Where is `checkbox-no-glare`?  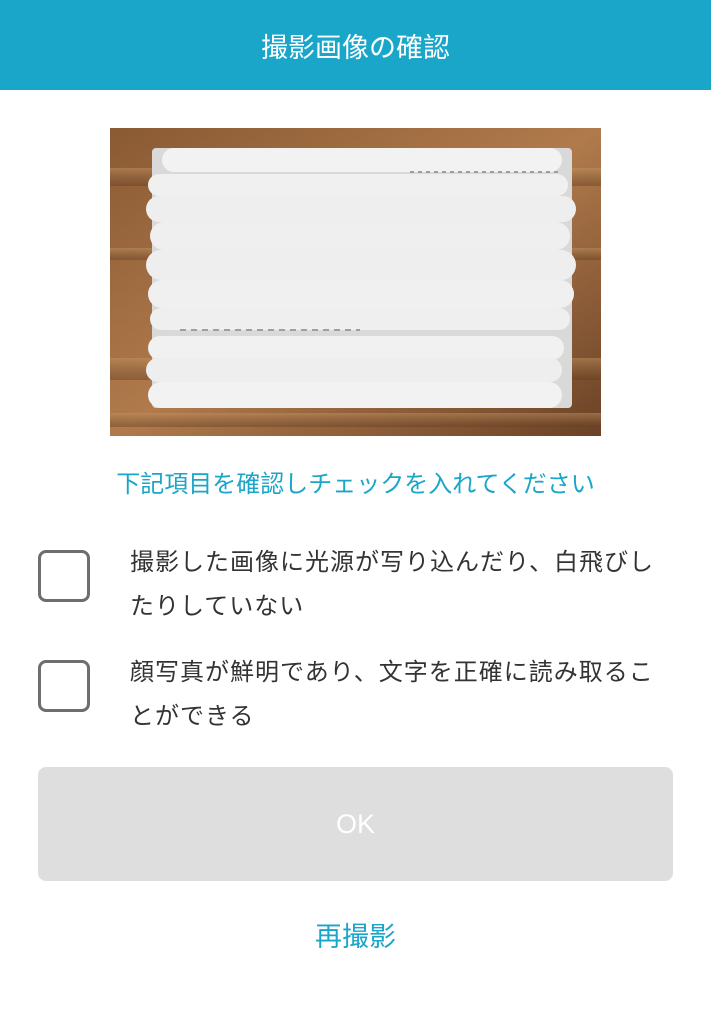
checkbox-no-glare is located at coordinates (64, 576).